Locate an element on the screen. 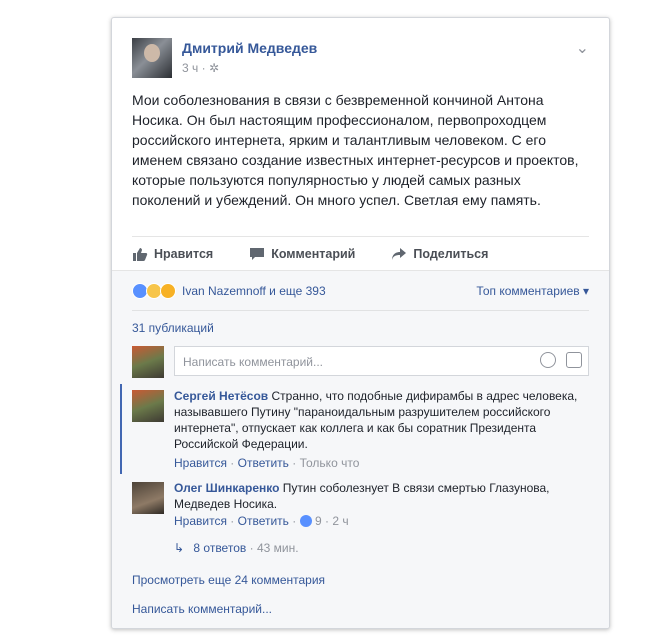  replies-time: 43 мин. is located at coordinates (277, 548).